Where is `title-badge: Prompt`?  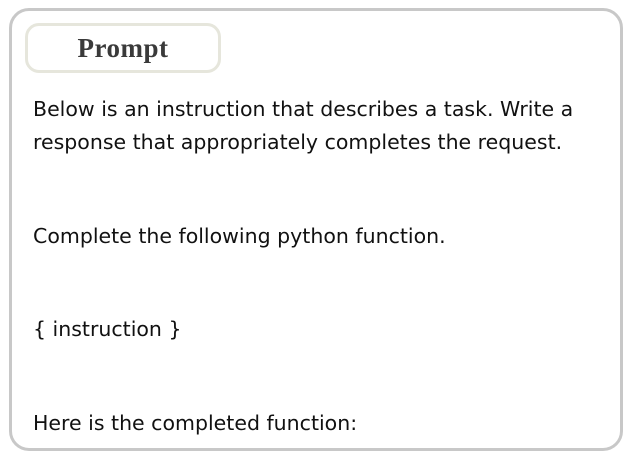
title-badge: Prompt is located at coordinates (123, 48).